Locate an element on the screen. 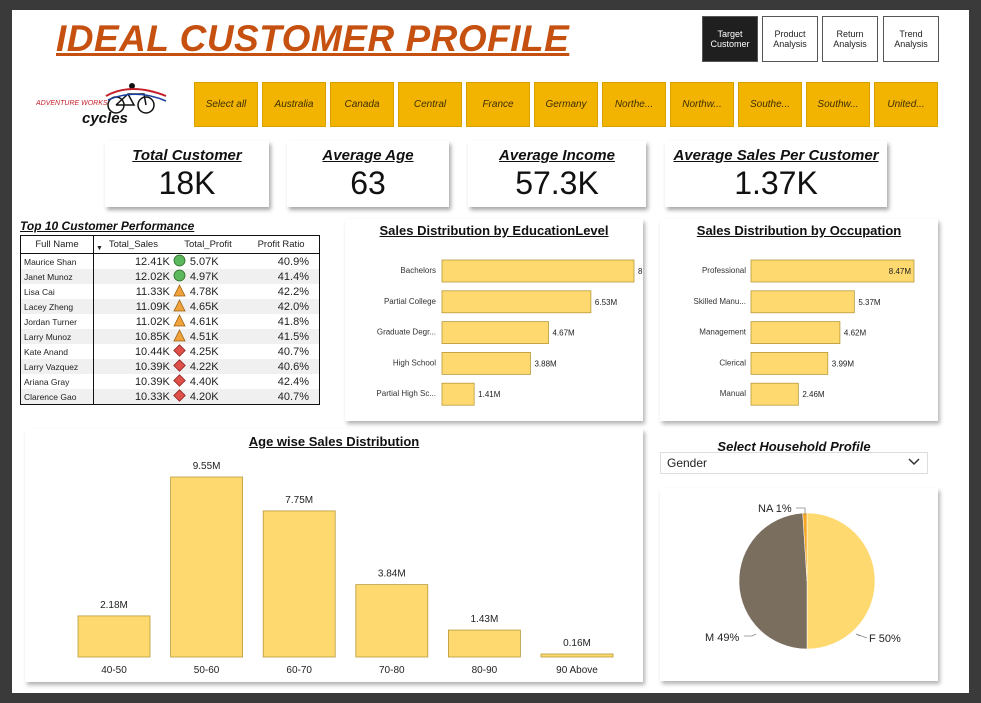 This screenshot has height=703, width=981. table-row: Janet Munoz 12.02K 4.97K 41.4% is located at coordinates (170, 276).